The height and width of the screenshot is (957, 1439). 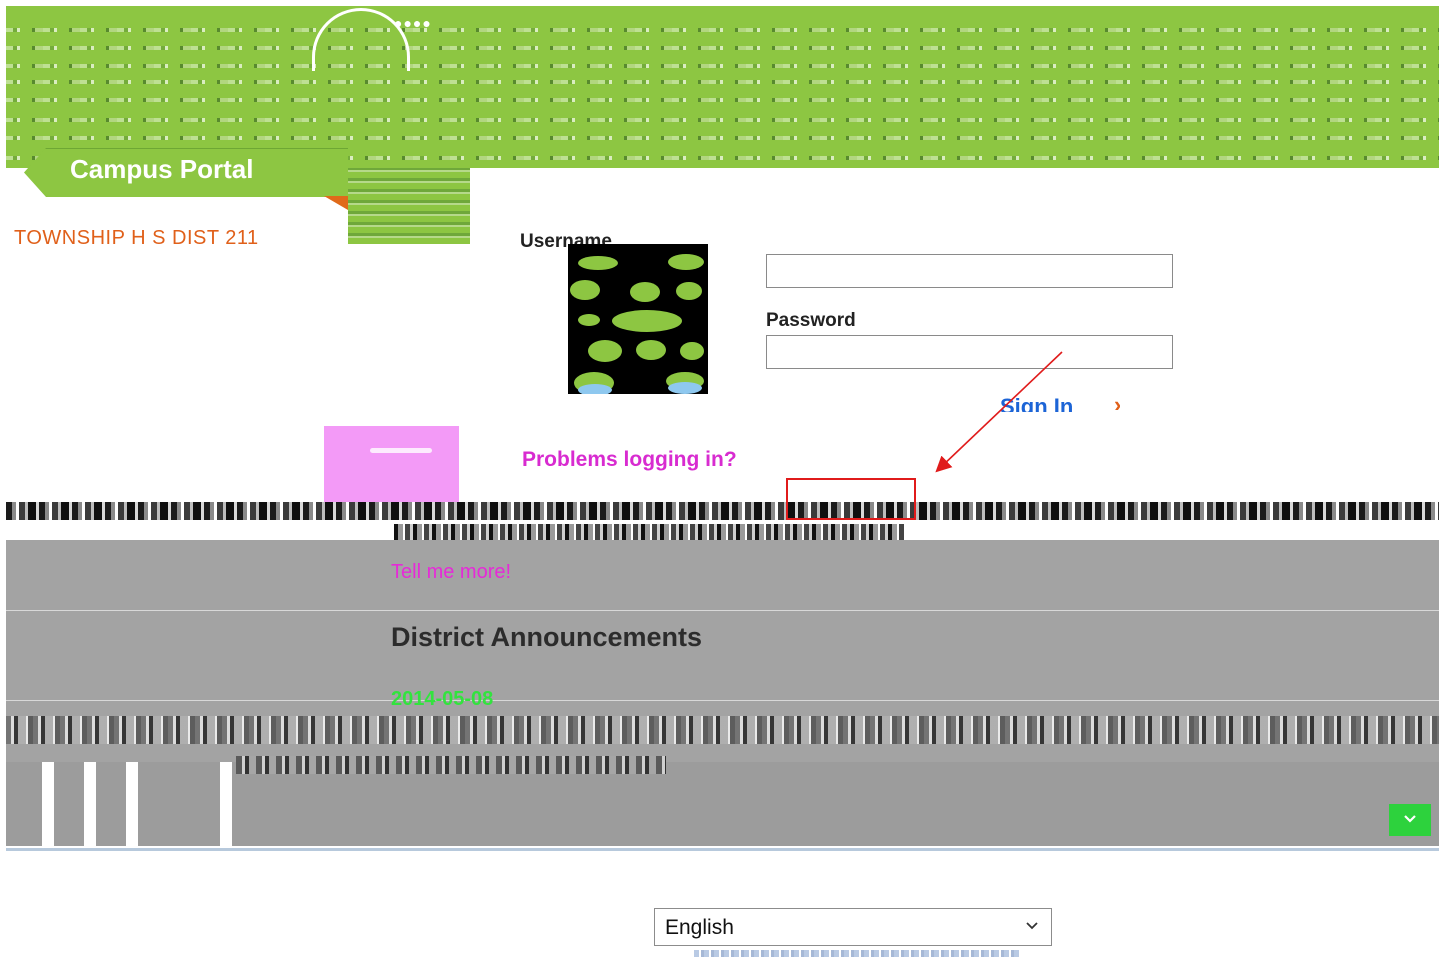 What do you see at coordinates (969, 271) in the screenshot?
I see `username-field` at bounding box center [969, 271].